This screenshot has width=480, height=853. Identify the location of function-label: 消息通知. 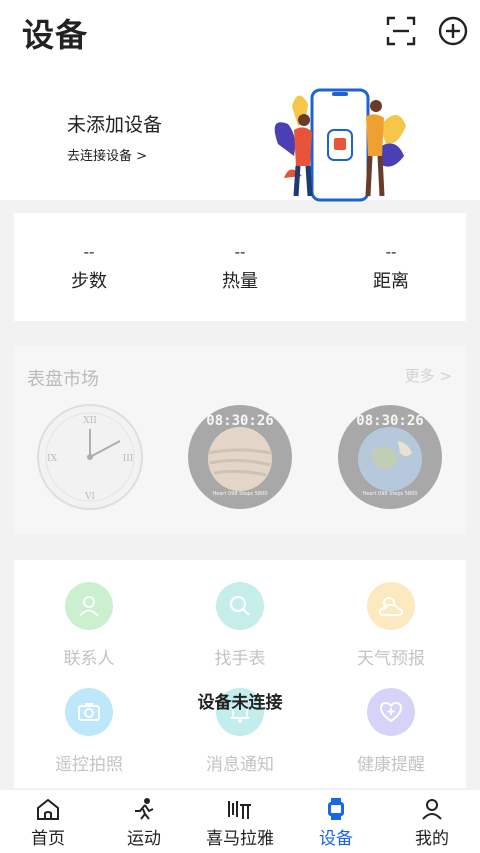
(240, 765).